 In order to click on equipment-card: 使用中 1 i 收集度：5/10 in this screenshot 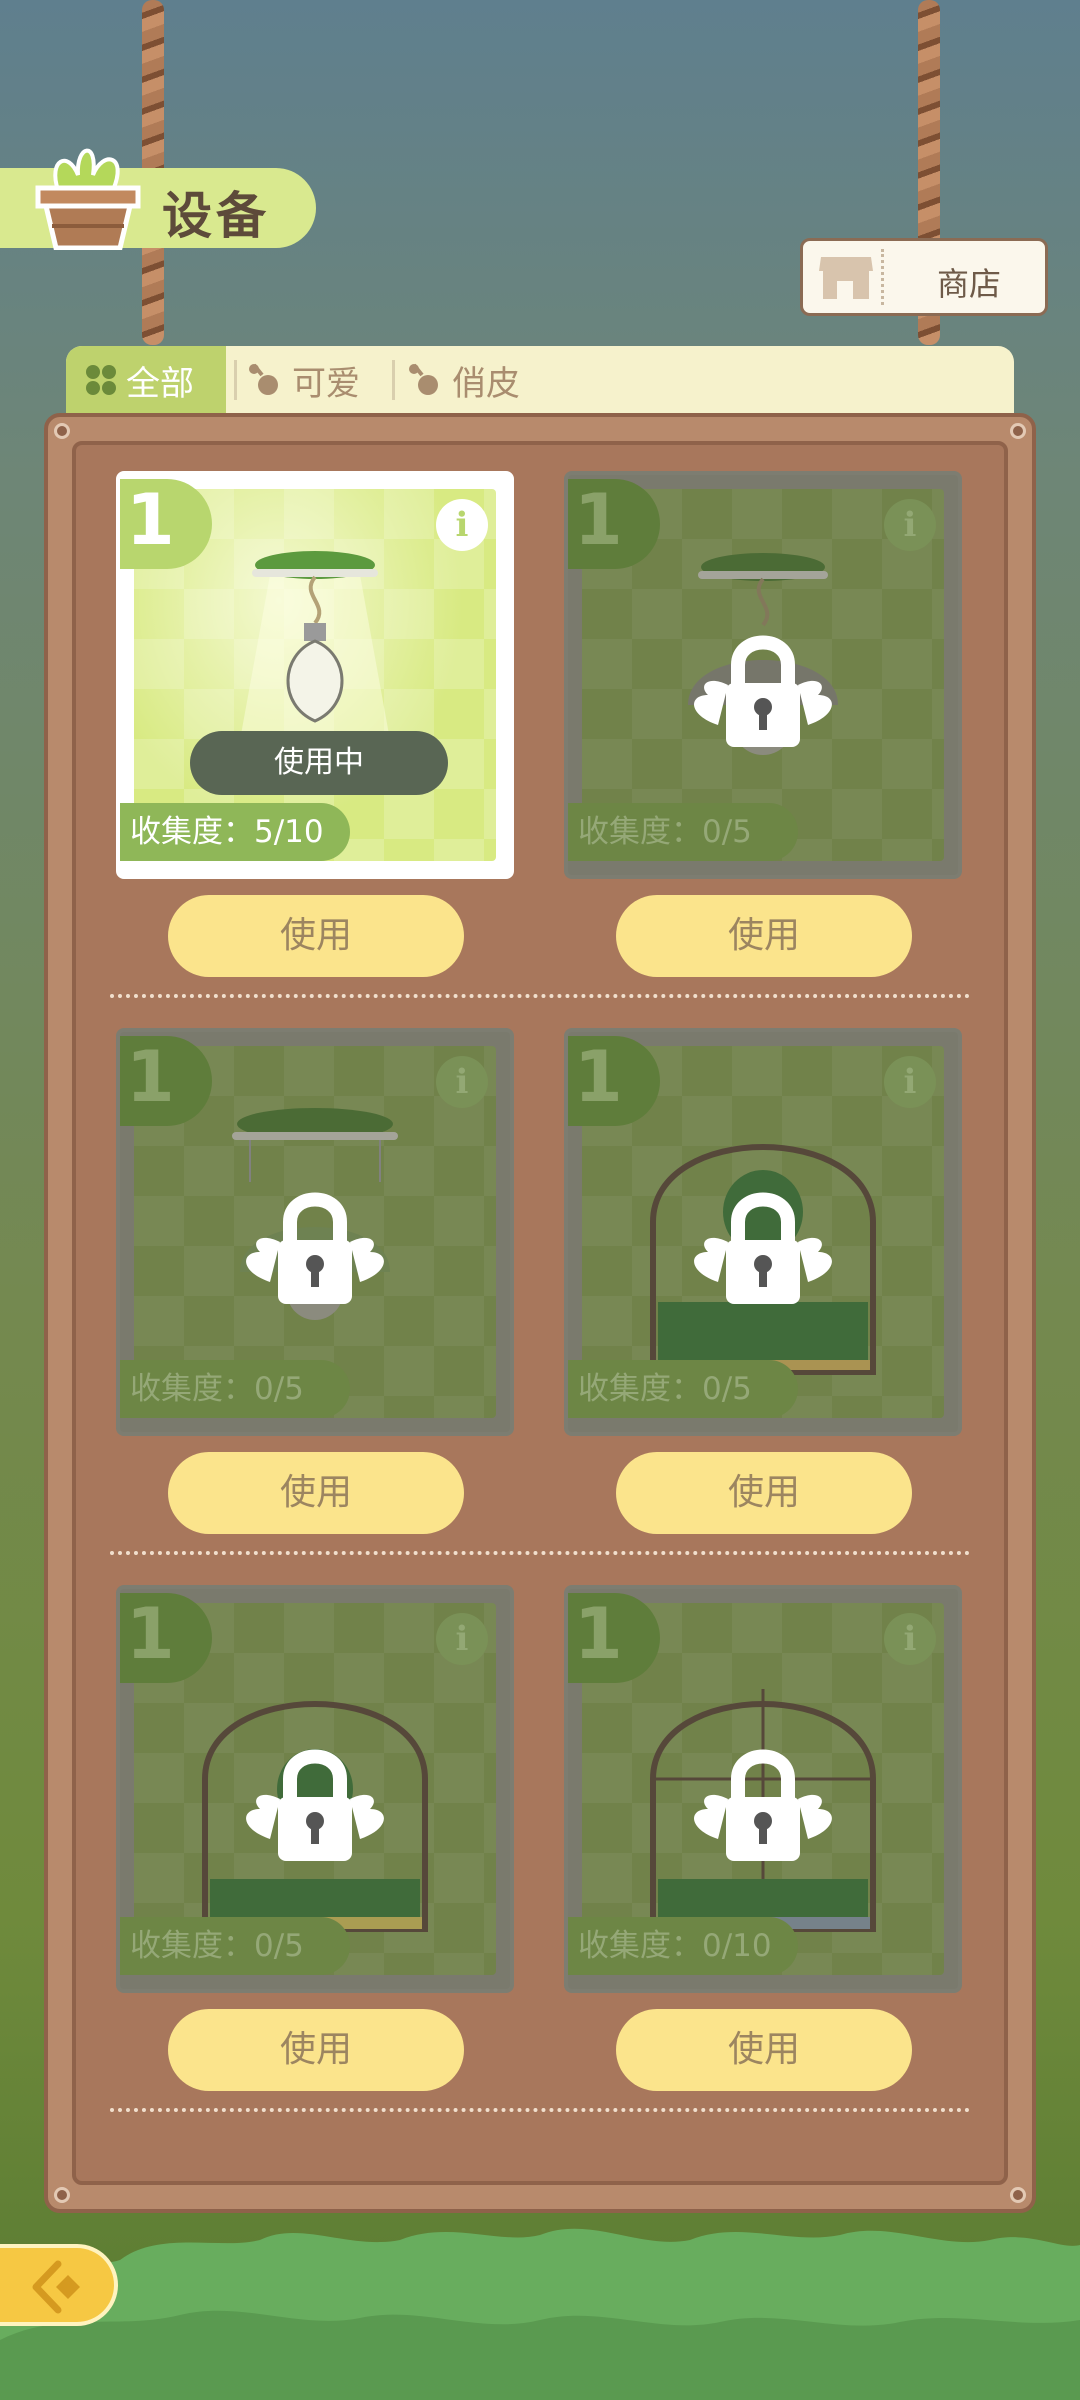, I will do `click(315, 675)`.